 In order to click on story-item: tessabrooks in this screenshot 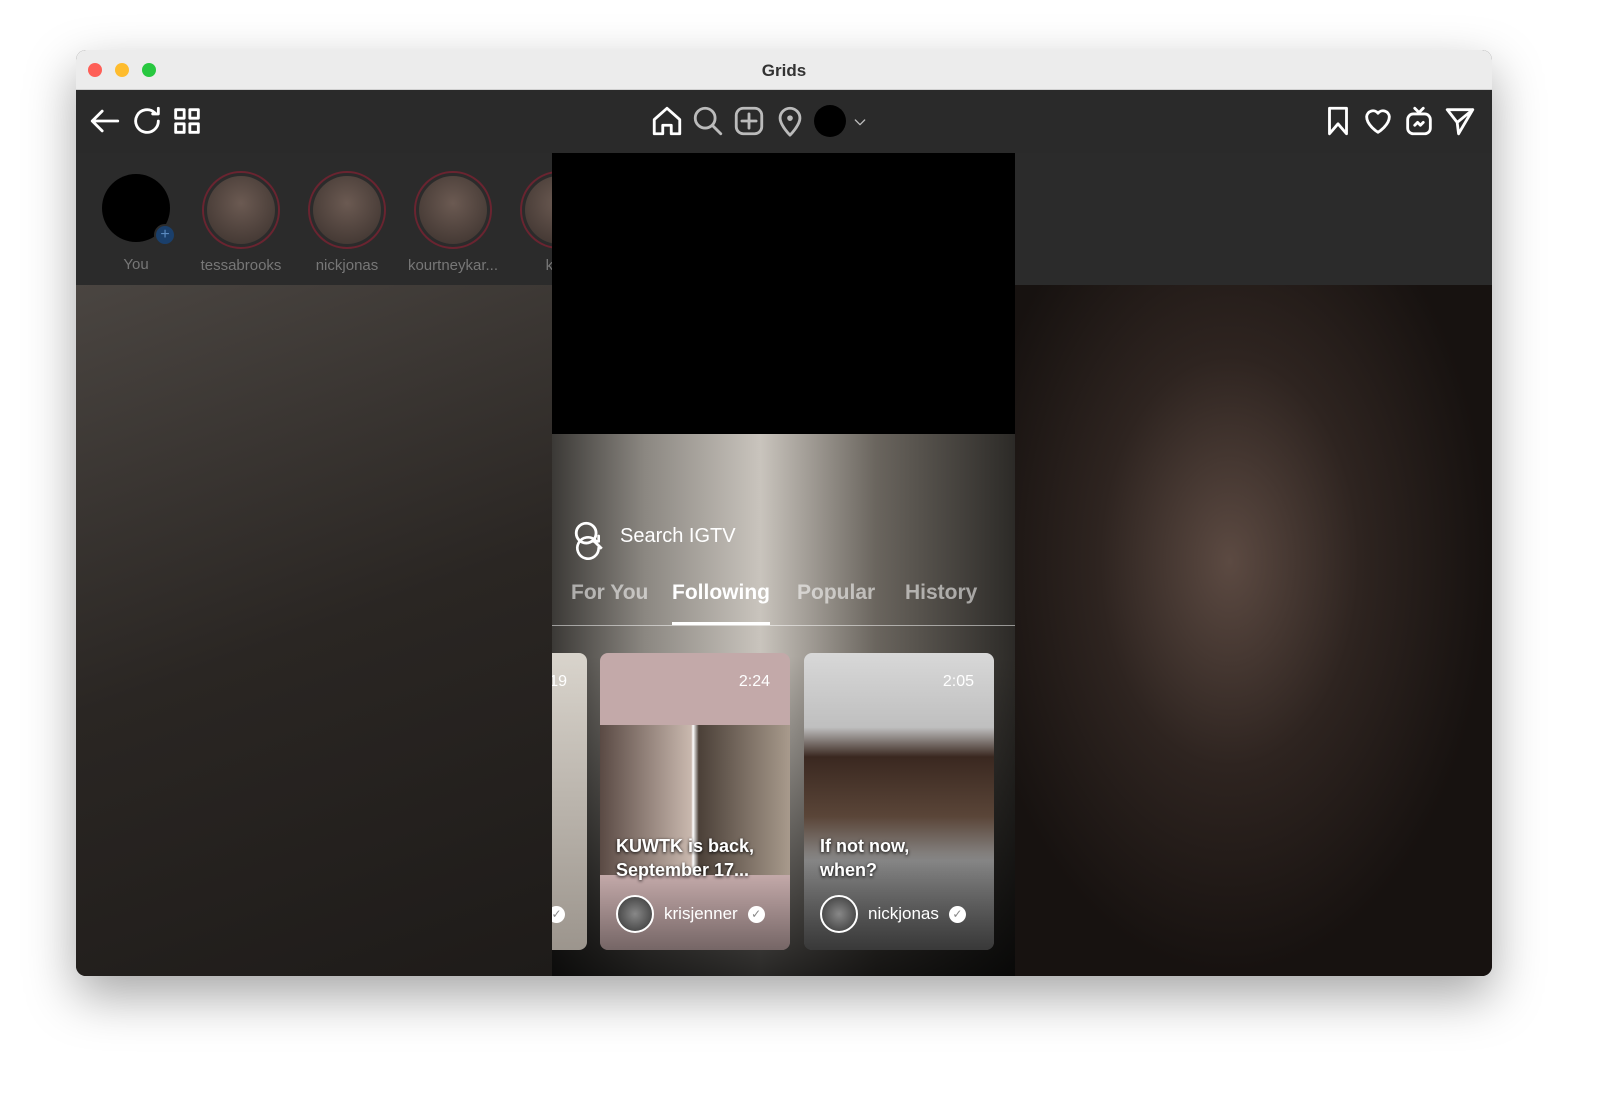, I will do `click(241, 222)`.